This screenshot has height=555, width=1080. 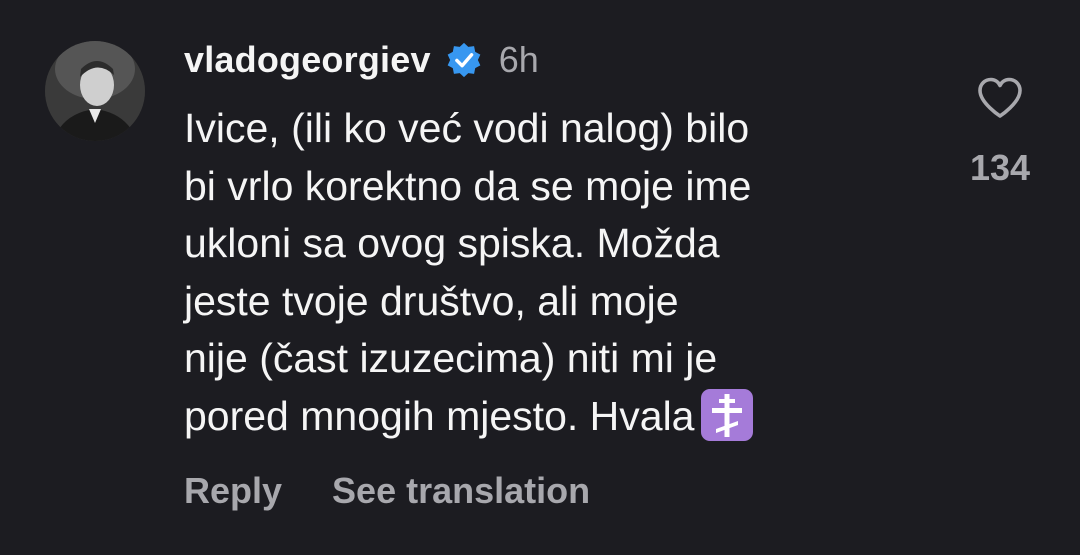 What do you see at coordinates (464, 60) in the screenshot?
I see `verified-badge-icon` at bounding box center [464, 60].